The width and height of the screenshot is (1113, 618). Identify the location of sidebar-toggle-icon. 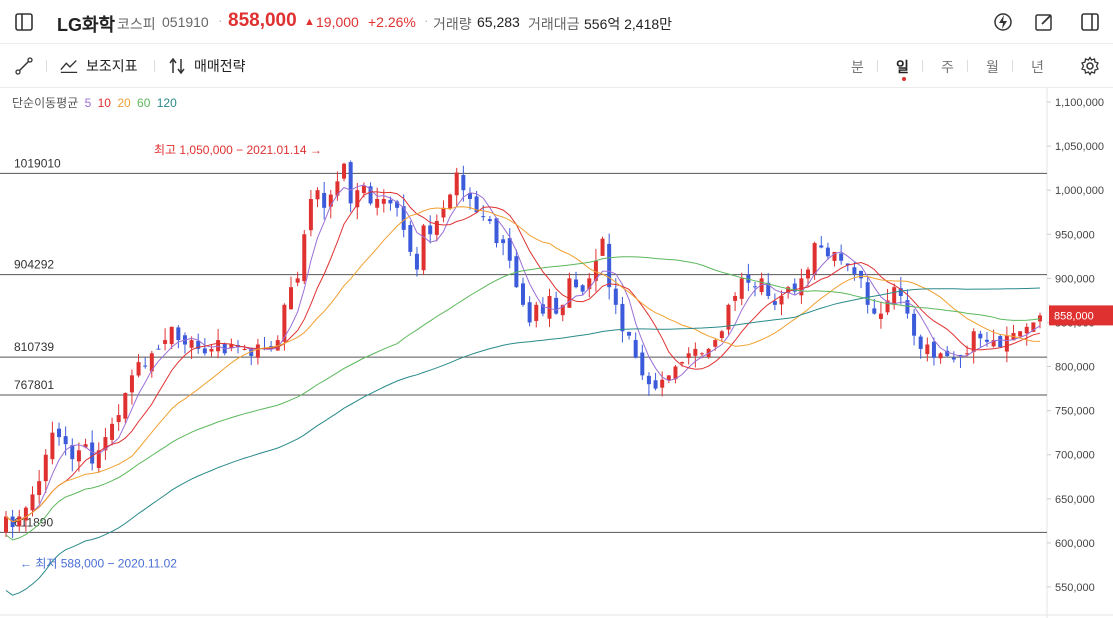
(24, 22).